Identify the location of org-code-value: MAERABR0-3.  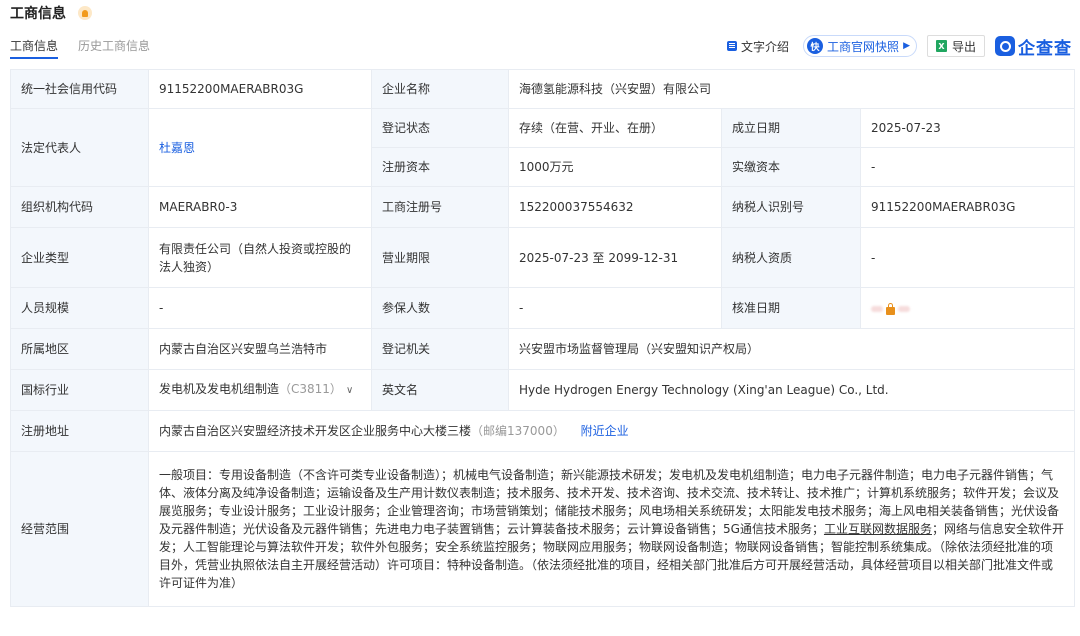
(260, 207).